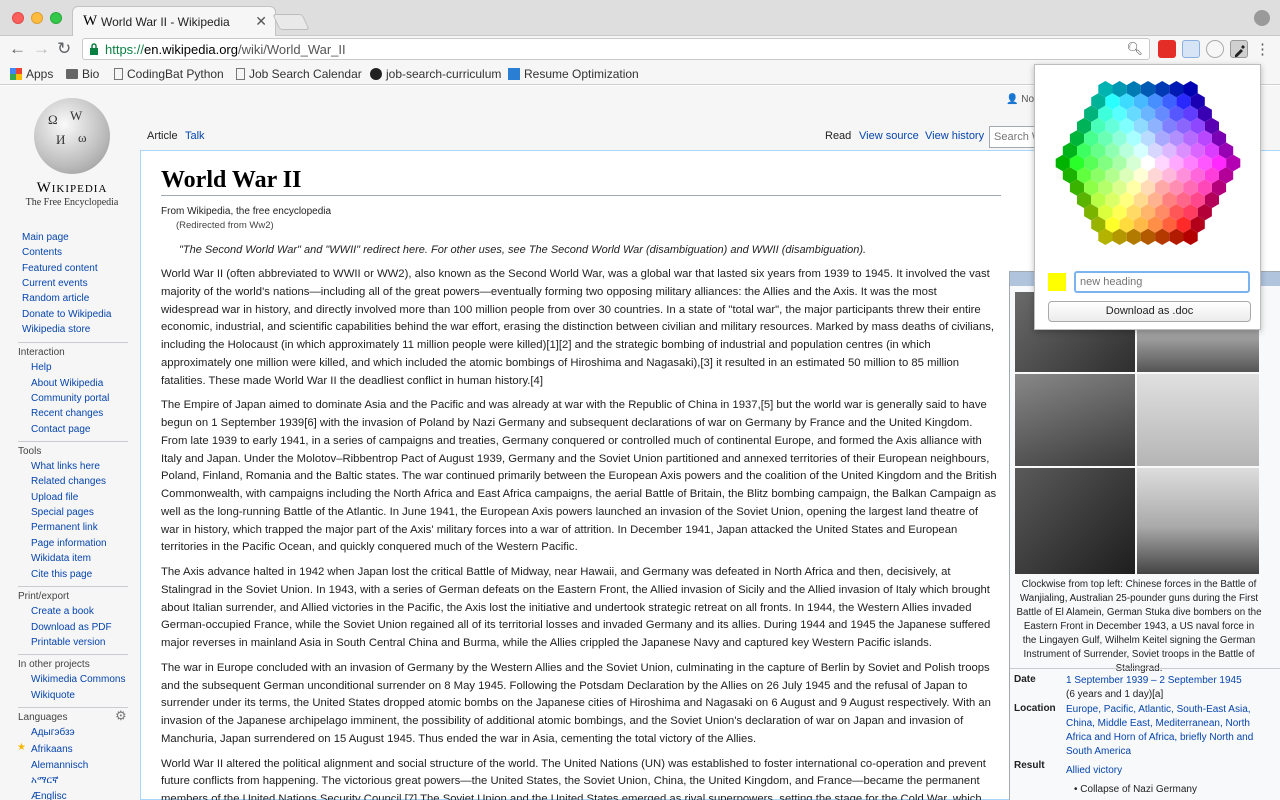  What do you see at coordinates (44, 780) in the screenshot?
I see `sidebar-language-item: አማርኛ` at bounding box center [44, 780].